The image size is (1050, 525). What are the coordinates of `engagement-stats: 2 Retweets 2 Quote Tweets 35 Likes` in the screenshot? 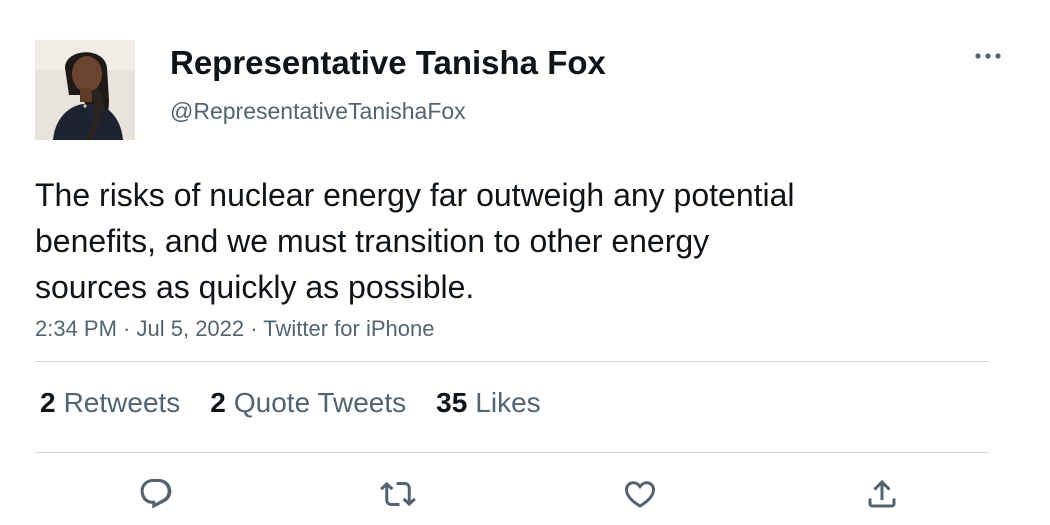 It's located at (290, 403).